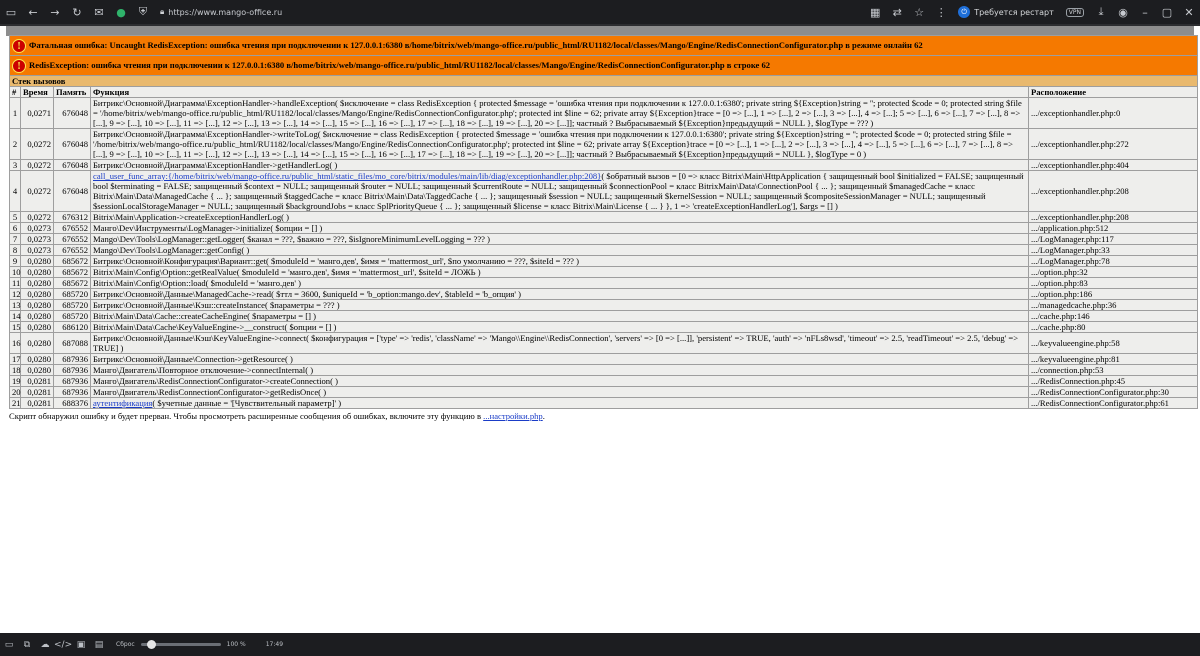 The width and height of the screenshot is (1200, 656). What do you see at coordinates (72, 327) in the screenshot?
I see `stack-memory: 686120` at bounding box center [72, 327].